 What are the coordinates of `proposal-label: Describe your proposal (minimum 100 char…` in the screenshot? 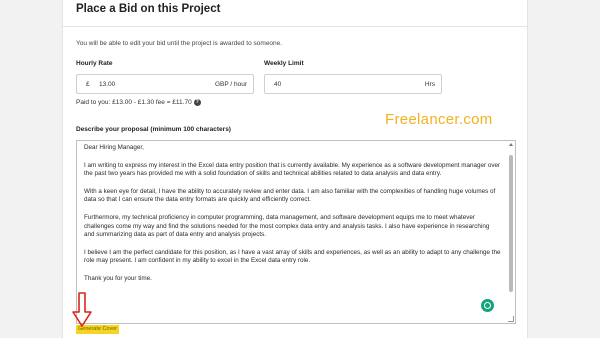 It's located at (153, 129).